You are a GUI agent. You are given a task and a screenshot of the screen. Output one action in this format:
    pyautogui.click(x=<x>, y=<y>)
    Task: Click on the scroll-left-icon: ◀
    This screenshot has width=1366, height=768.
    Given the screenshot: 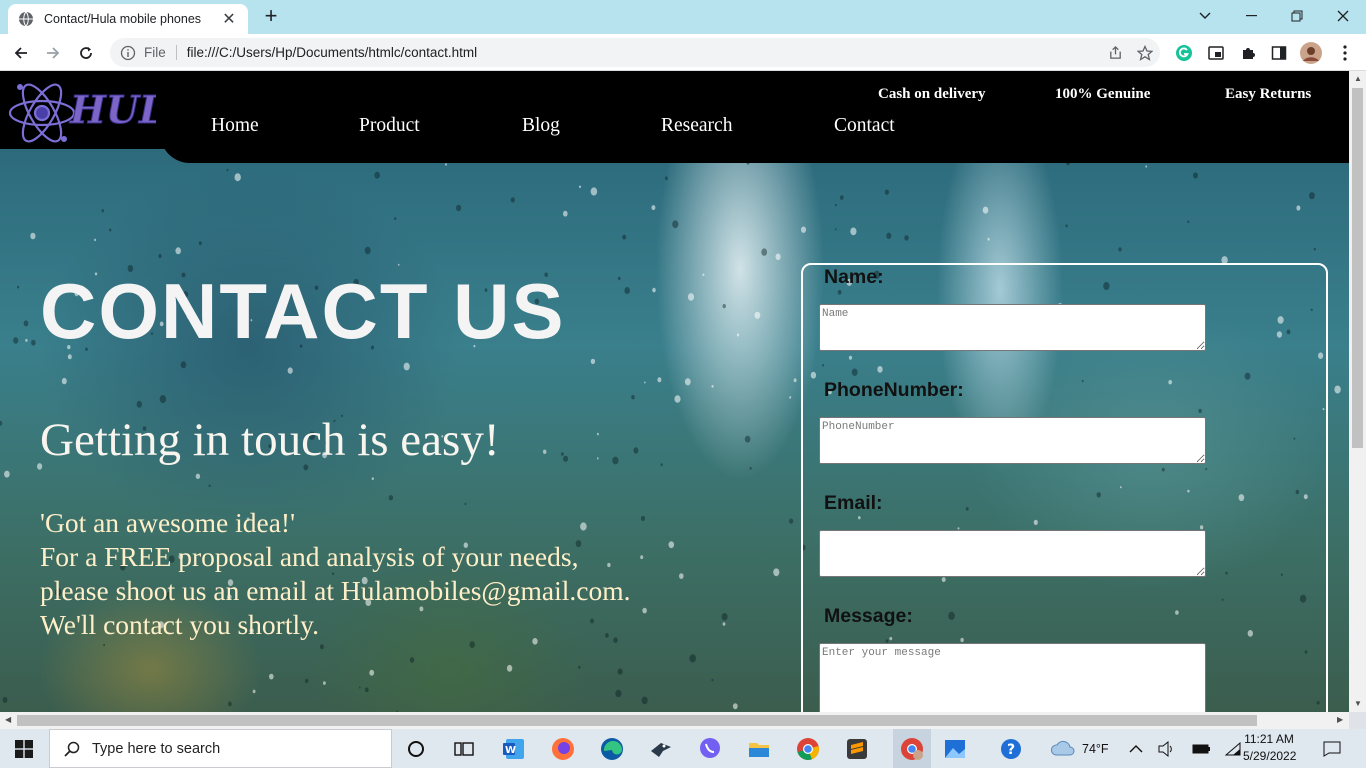 What is the action you would take?
    pyautogui.click(x=8, y=719)
    